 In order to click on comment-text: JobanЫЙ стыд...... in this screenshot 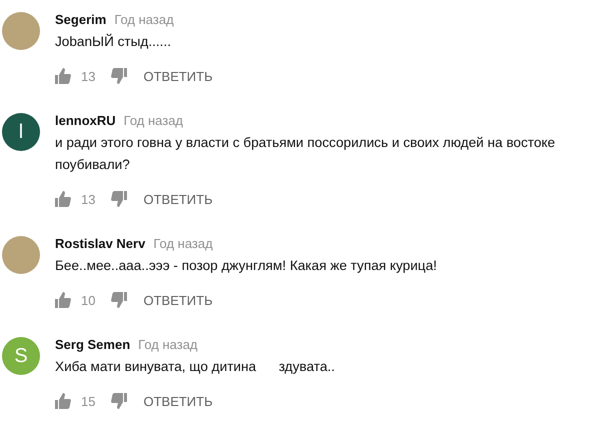, I will do `click(113, 41)`.